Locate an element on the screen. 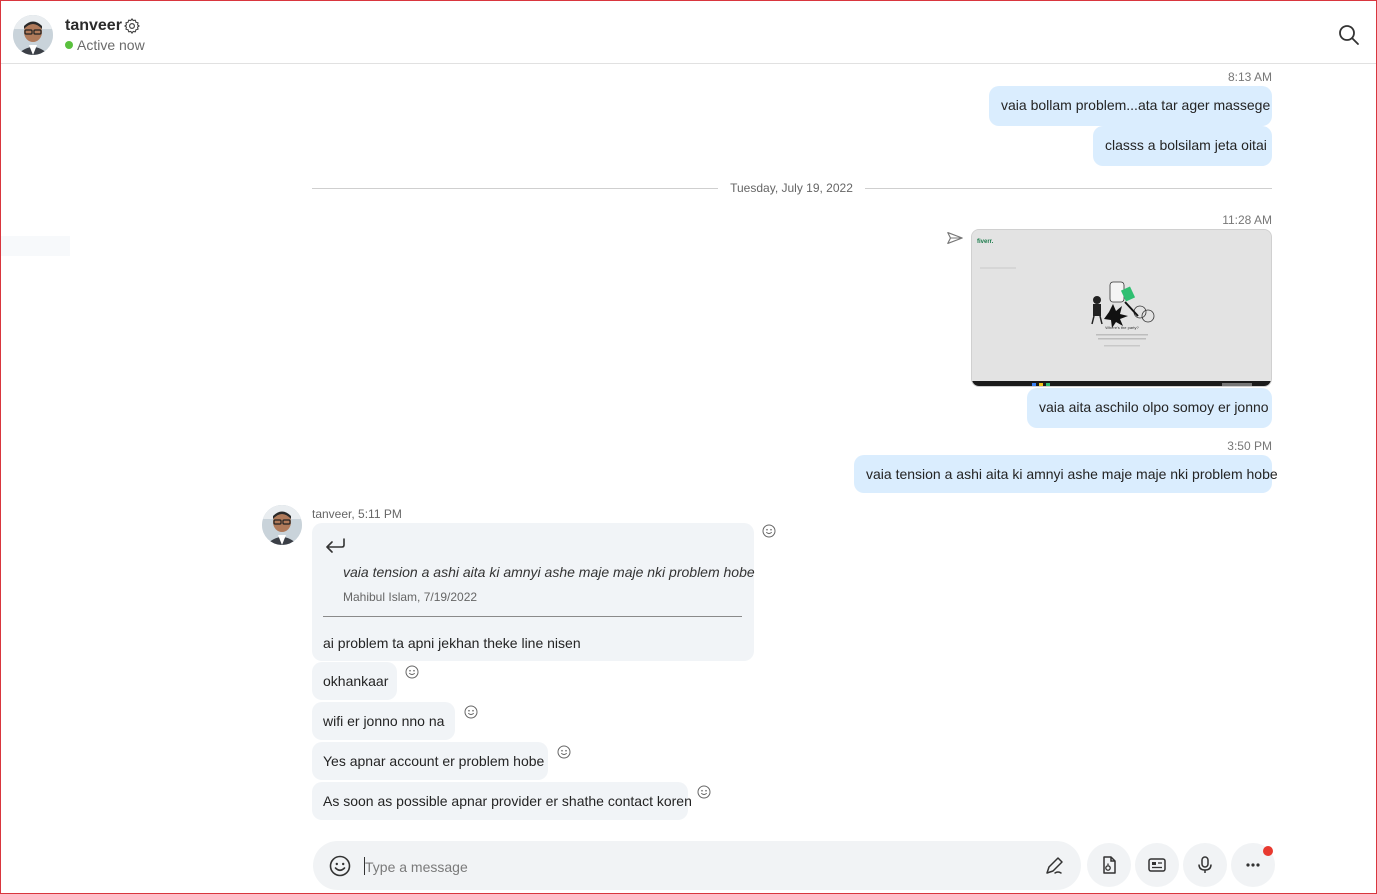  screenshot-thumbnail: fiverr. Where's the party? is located at coordinates (1121, 308).